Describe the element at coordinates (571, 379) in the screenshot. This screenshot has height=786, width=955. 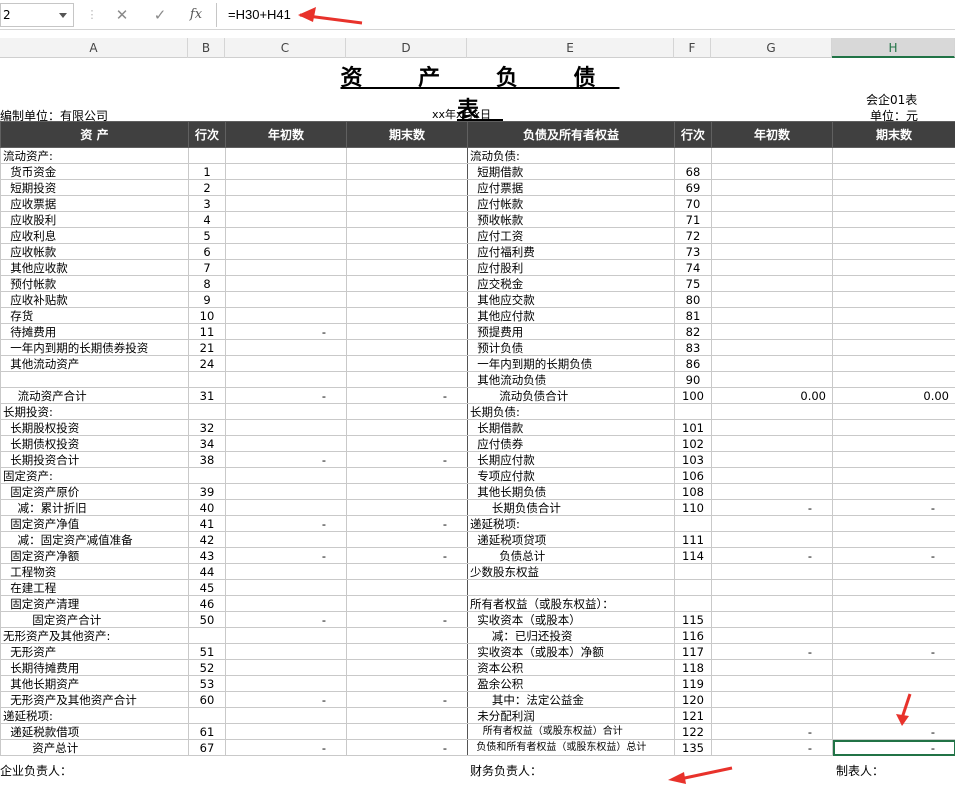
I see `table-cell: 其他流动负债` at that location.